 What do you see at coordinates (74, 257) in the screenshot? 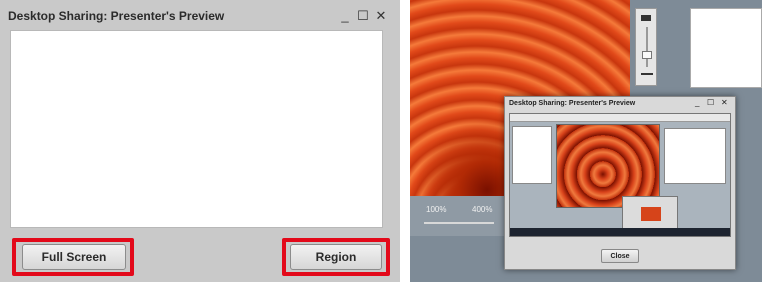
I see `full-screen-button: Full Screen` at bounding box center [74, 257].